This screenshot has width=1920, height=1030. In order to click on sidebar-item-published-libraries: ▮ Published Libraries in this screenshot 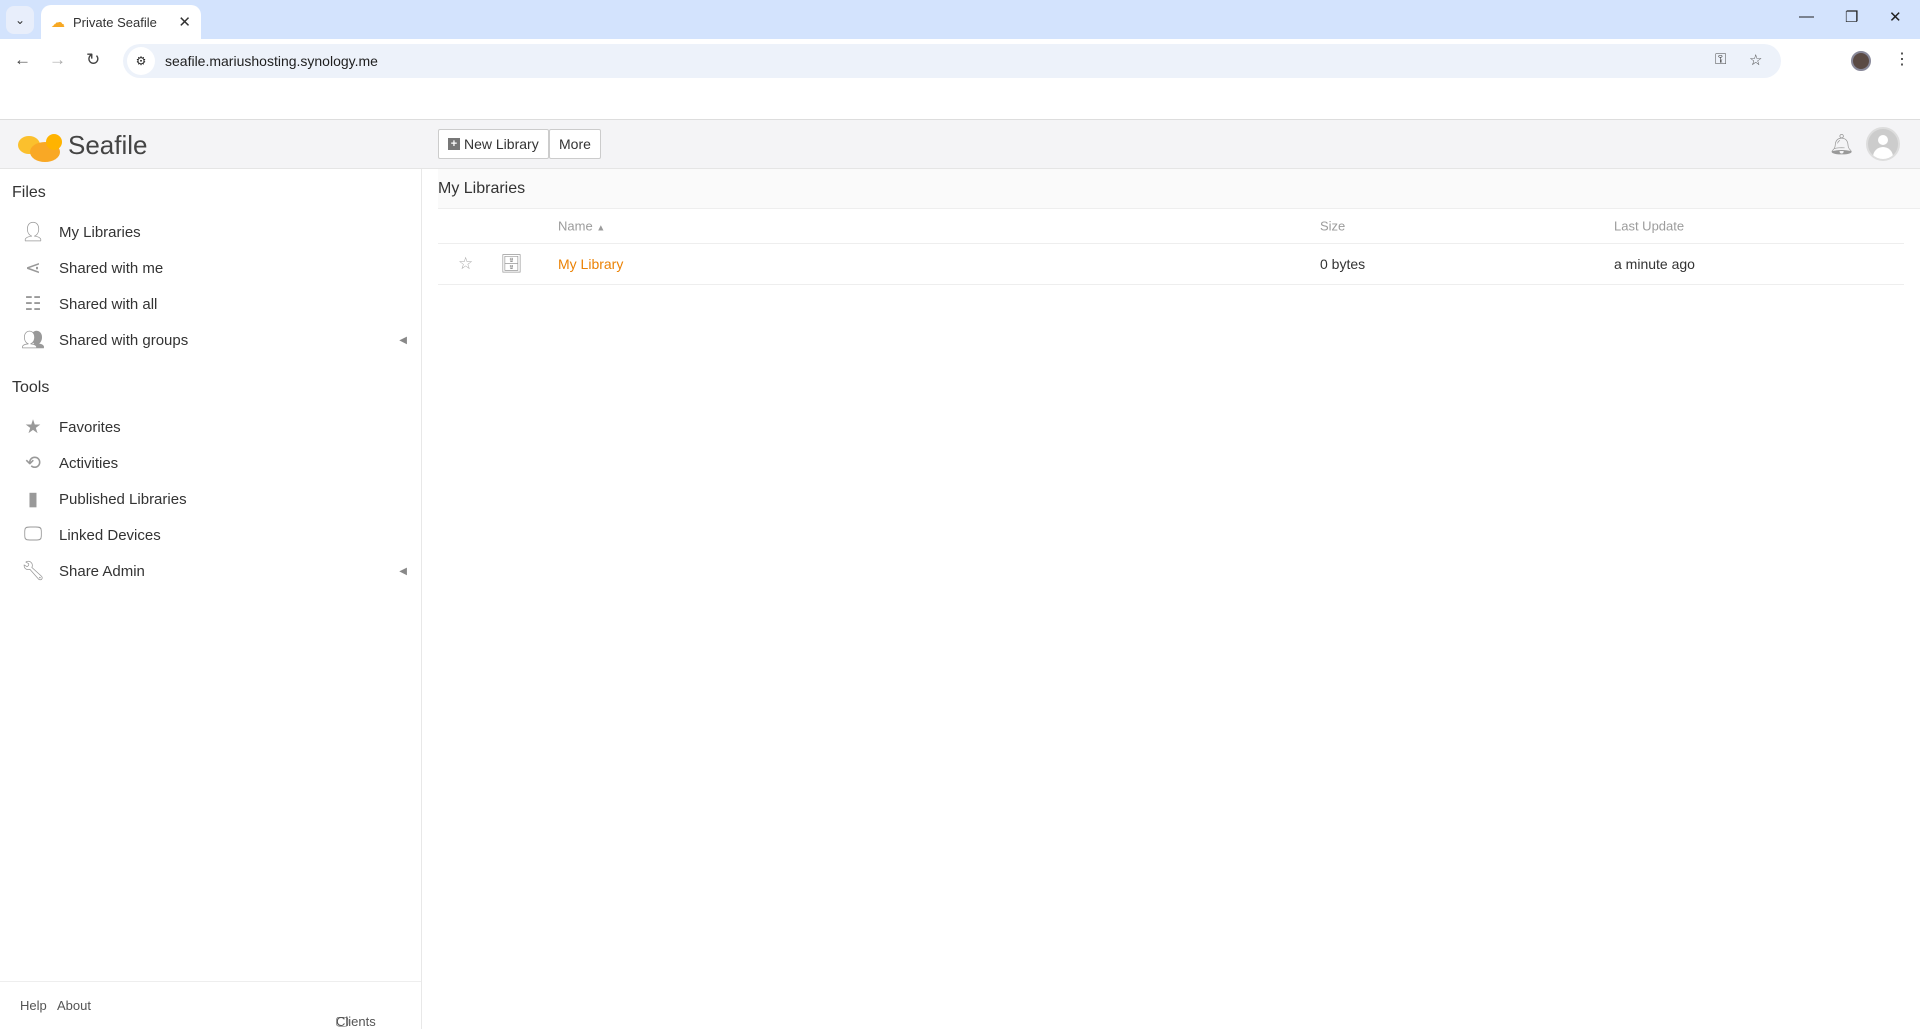, I will do `click(210, 499)`.